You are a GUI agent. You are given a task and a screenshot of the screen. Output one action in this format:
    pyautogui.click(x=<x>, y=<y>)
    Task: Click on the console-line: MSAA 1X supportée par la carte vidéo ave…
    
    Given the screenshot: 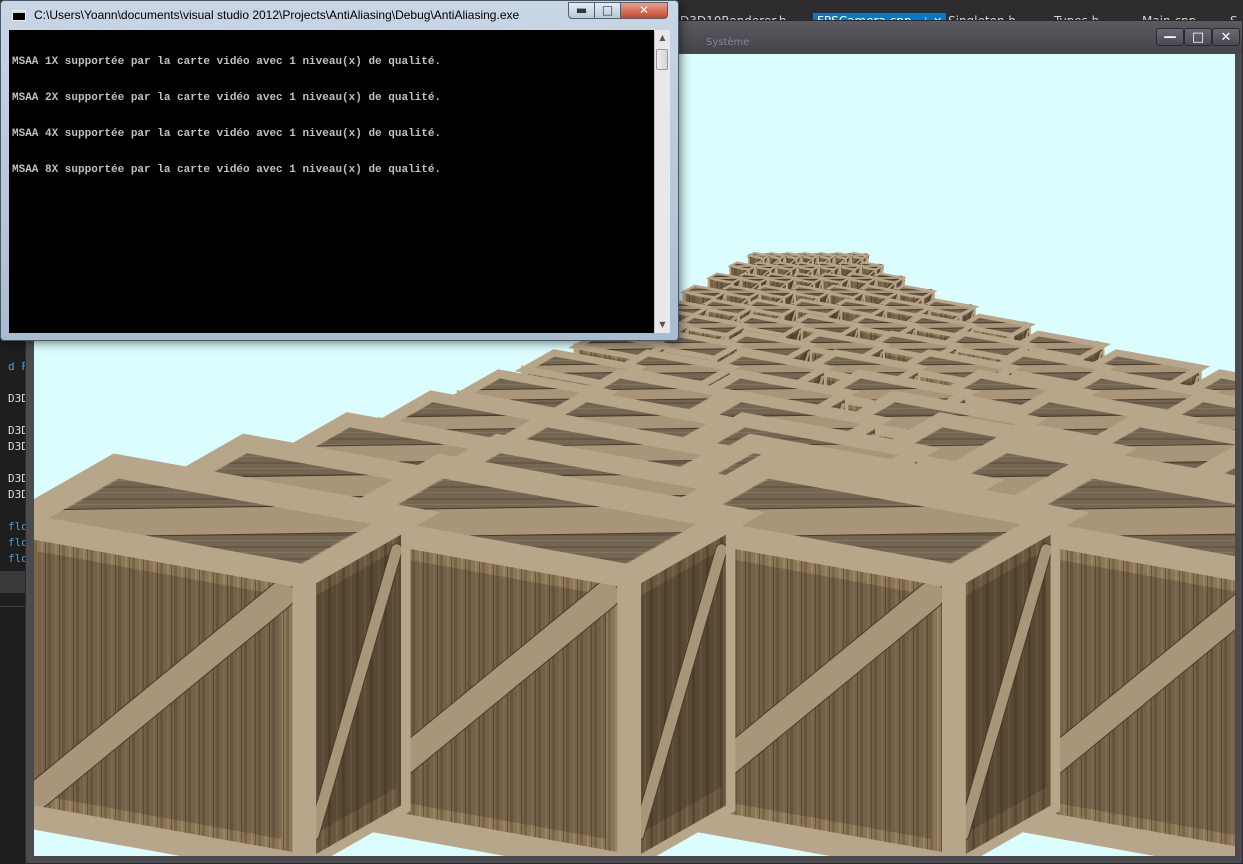 What is the action you would take?
    pyautogui.click(x=227, y=62)
    